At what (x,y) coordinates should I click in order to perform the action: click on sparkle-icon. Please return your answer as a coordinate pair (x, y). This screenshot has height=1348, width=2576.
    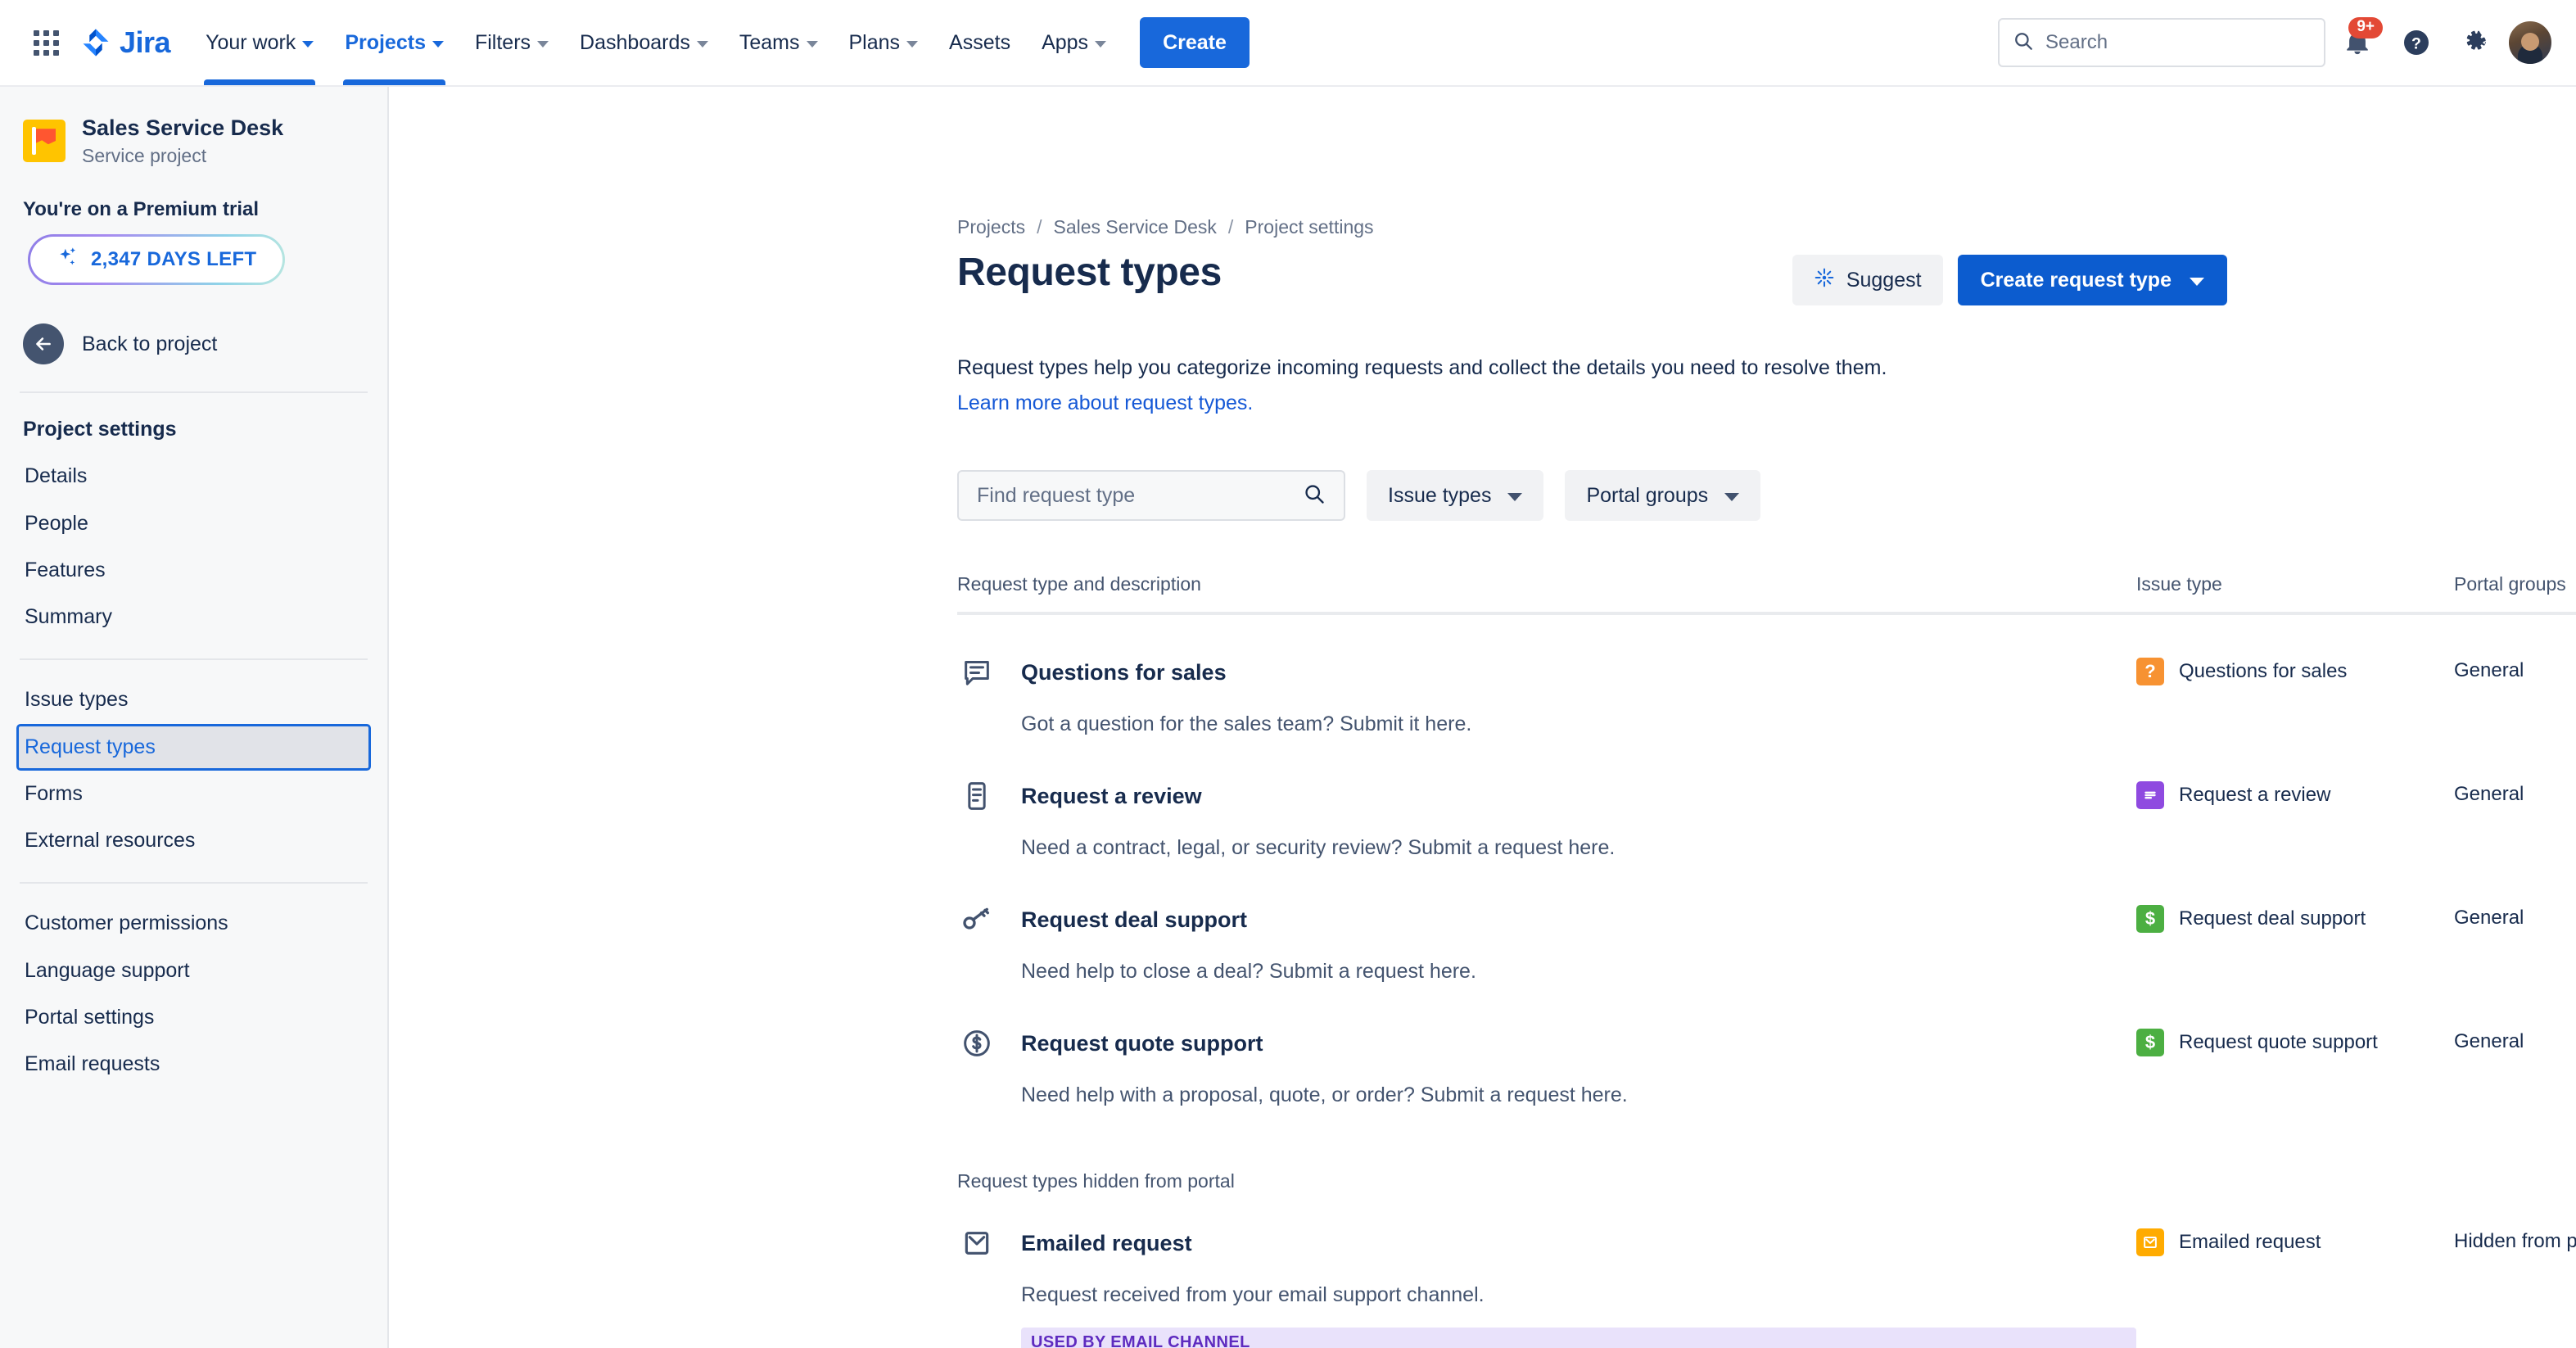
    Looking at the image, I should click on (67, 260).